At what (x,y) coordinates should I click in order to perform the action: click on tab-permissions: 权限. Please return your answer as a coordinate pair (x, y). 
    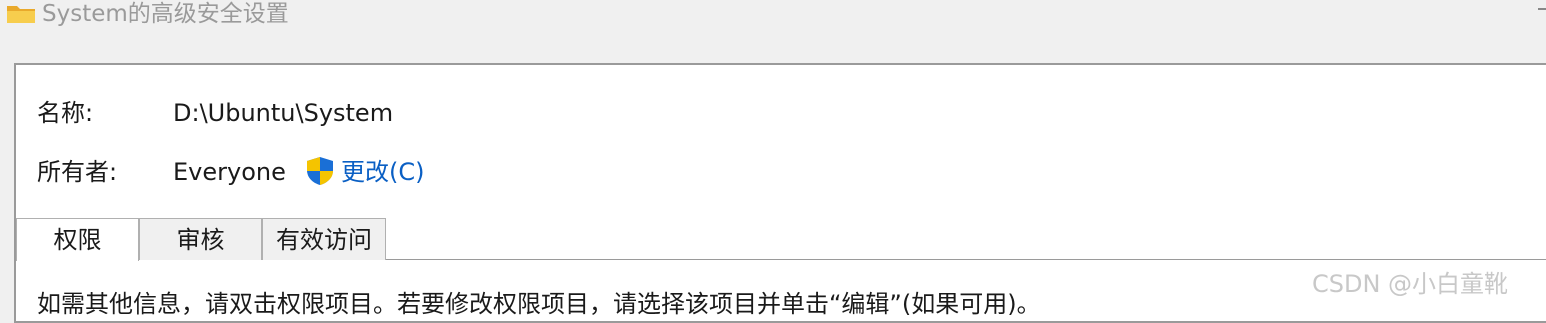
    Looking at the image, I should click on (77, 239).